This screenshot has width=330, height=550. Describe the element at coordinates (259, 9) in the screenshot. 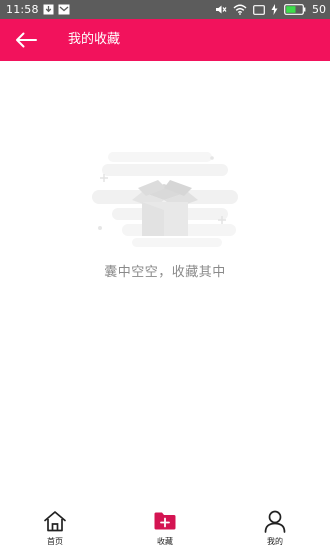

I see `screen-cast-icon` at that location.